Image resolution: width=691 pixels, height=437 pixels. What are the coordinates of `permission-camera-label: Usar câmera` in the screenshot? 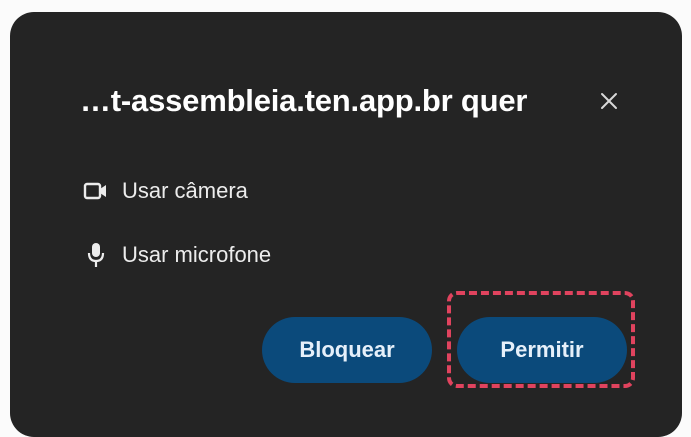 It's located at (185, 190).